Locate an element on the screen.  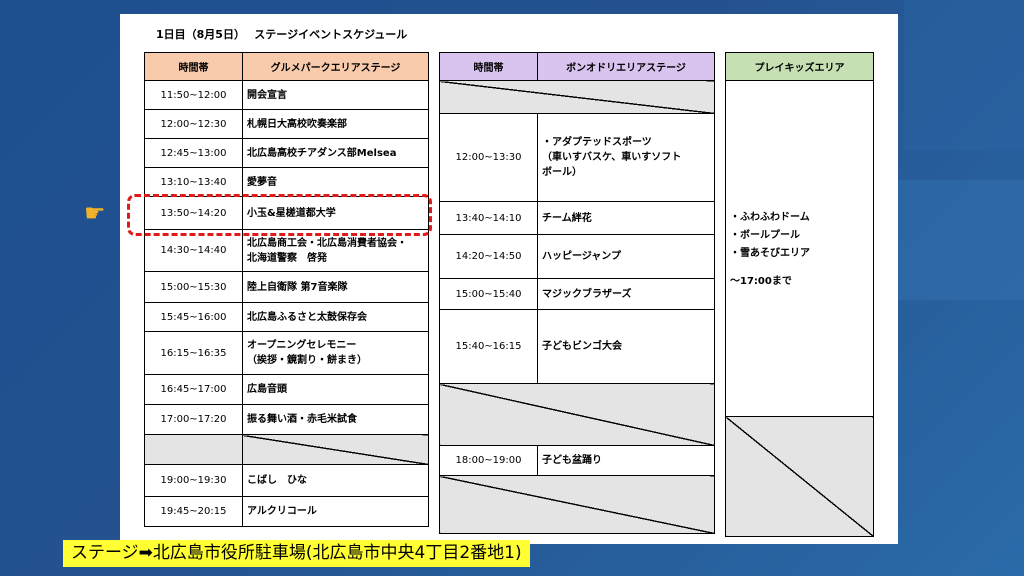
event-cell: こばし ひな is located at coordinates (335, 480).